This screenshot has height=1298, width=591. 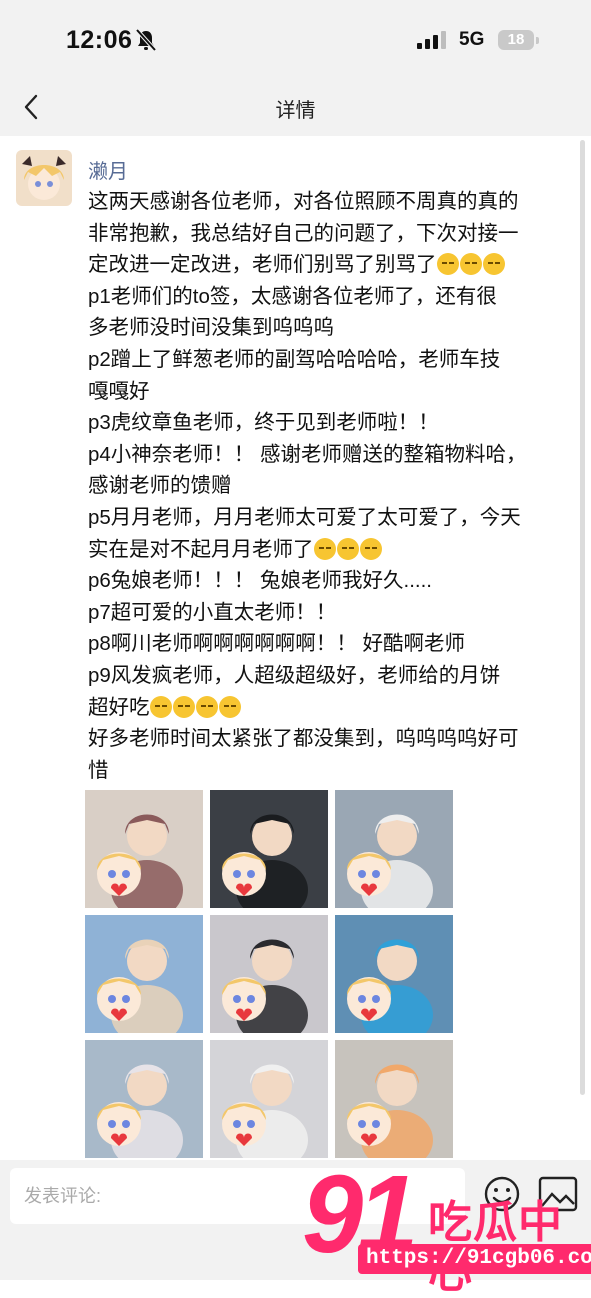 What do you see at coordinates (211, 328) in the screenshot?
I see `post-line-text: 多老师没时间没集到呜呜呜` at bounding box center [211, 328].